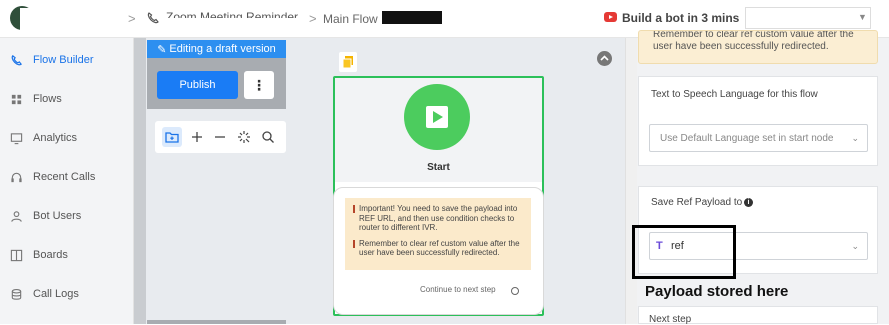 This screenshot has height=325, width=889. What do you see at coordinates (697, 202) in the screenshot?
I see `ref-payload-label: Save Ref Payload to` at bounding box center [697, 202].